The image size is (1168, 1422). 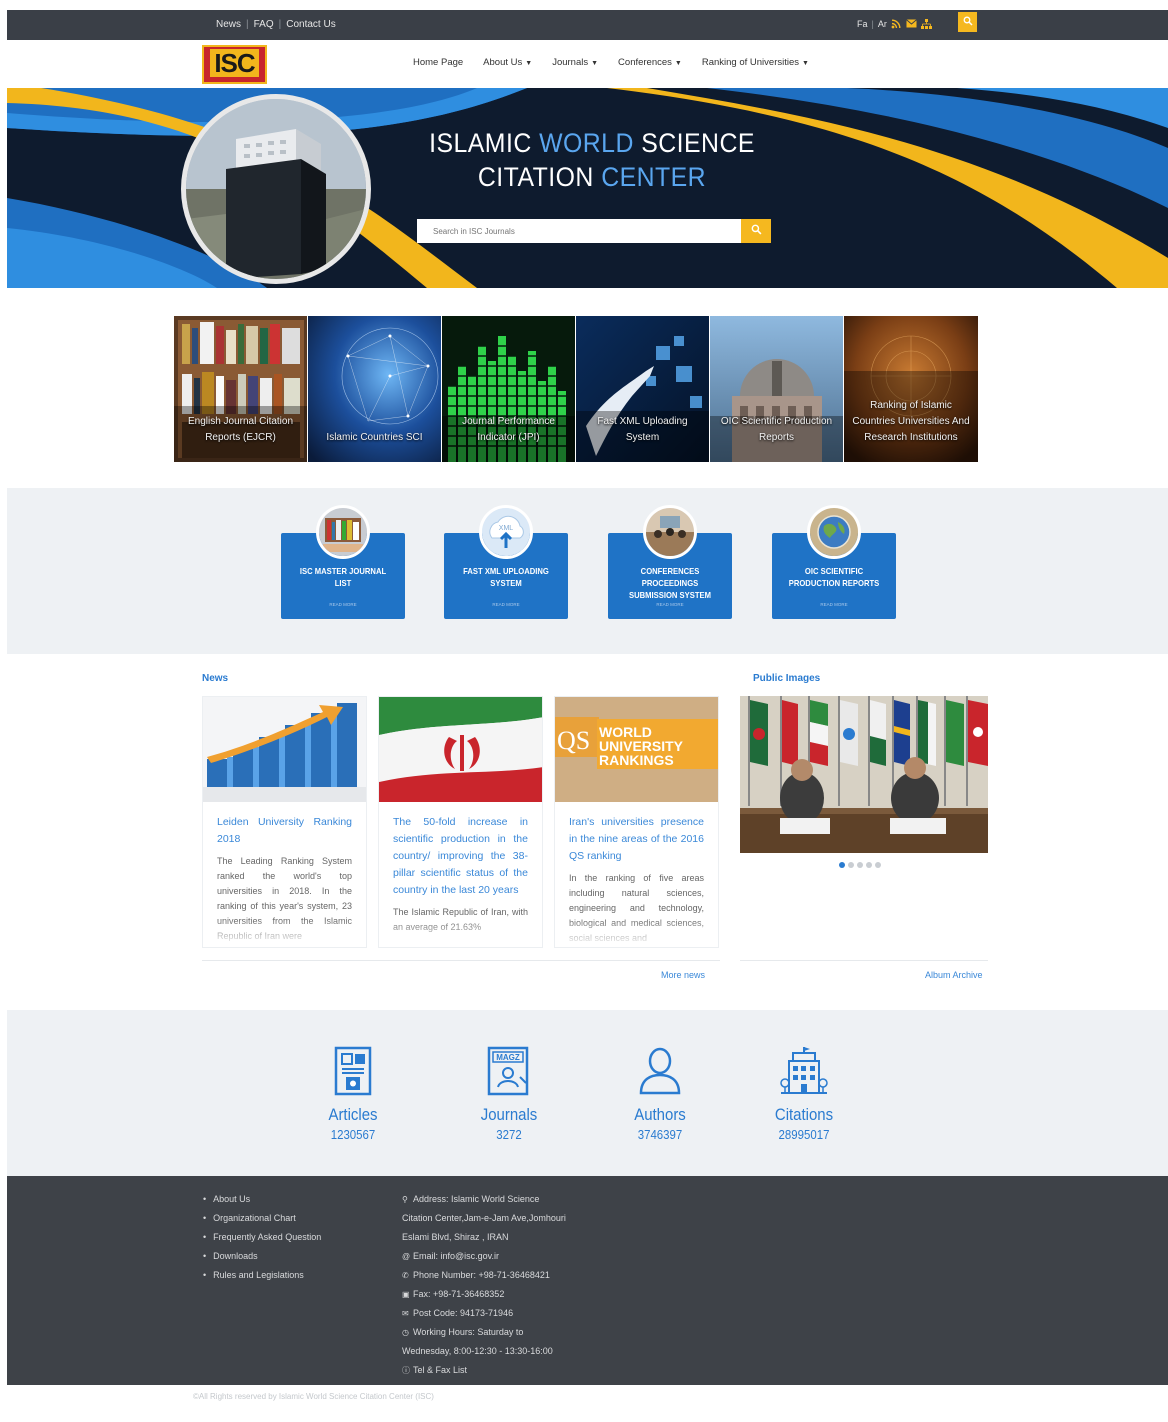 What do you see at coordinates (343, 562) in the screenshot?
I see `service-card-master-journal-list: ISC MASTER JOURNAL LIST READ MORE` at bounding box center [343, 562].